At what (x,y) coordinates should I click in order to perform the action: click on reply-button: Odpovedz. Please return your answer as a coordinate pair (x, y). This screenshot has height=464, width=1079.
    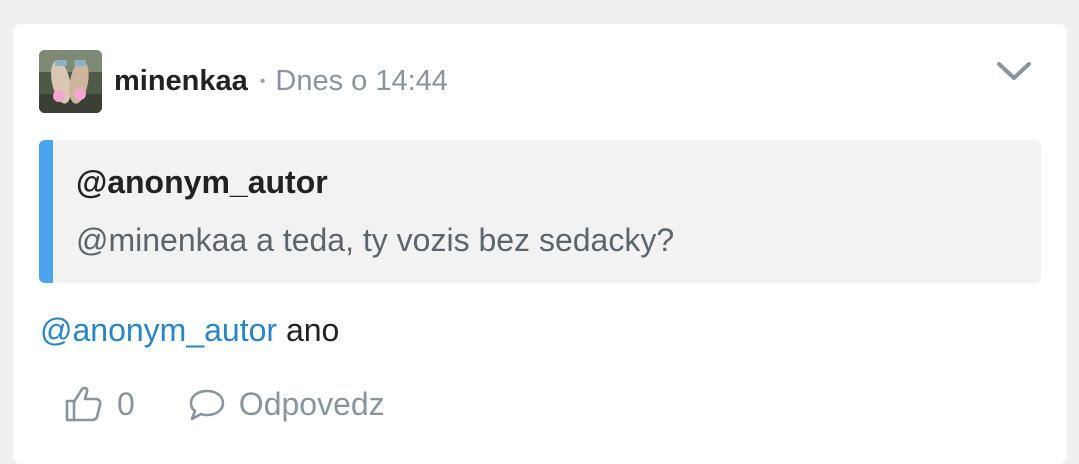
    Looking at the image, I should click on (286, 404).